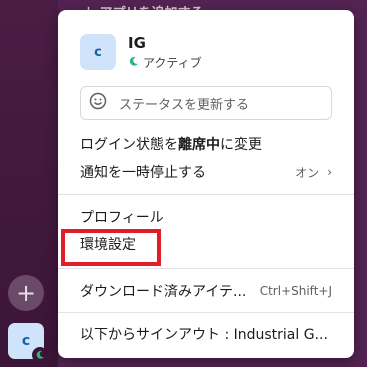 The image size is (367, 367). What do you see at coordinates (143, 173) in the screenshot?
I see `pause-notifications-label: 通知を一時停止する` at bounding box center [143, 173].